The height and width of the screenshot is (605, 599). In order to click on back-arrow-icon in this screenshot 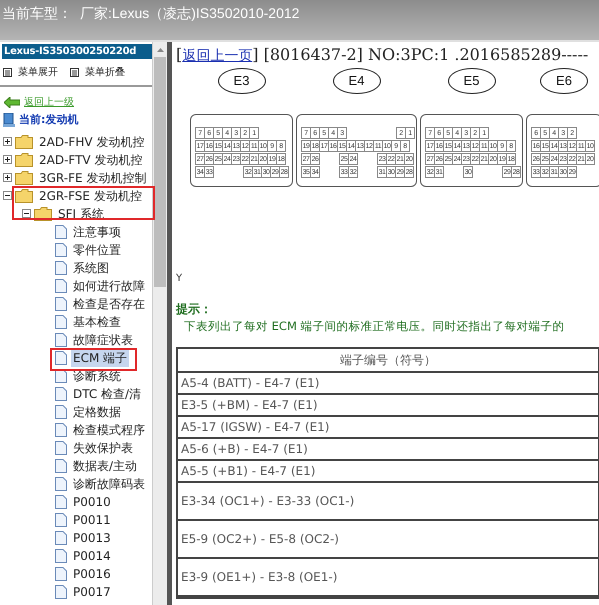, I will do `click(12, 102)`.